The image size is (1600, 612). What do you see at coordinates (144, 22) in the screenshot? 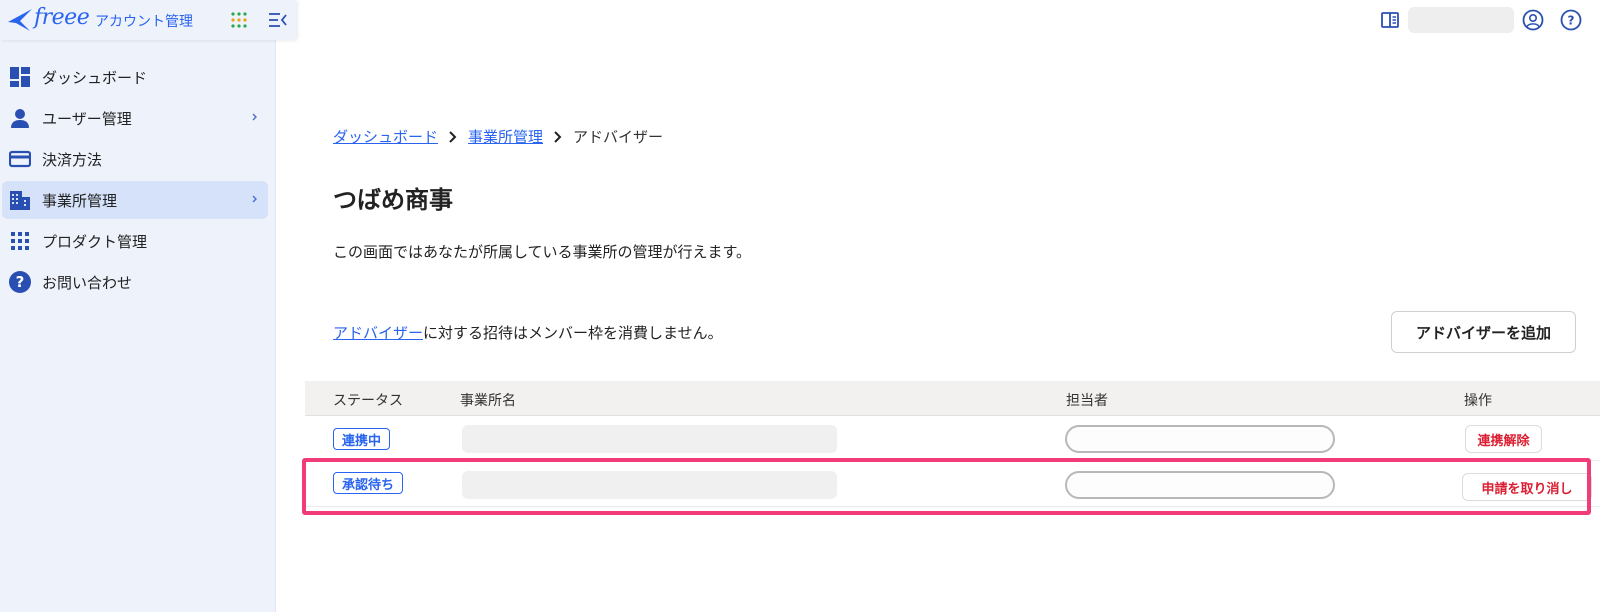
I see `brand-subtitle: アカウント管理` at bounding box center [144, 22].